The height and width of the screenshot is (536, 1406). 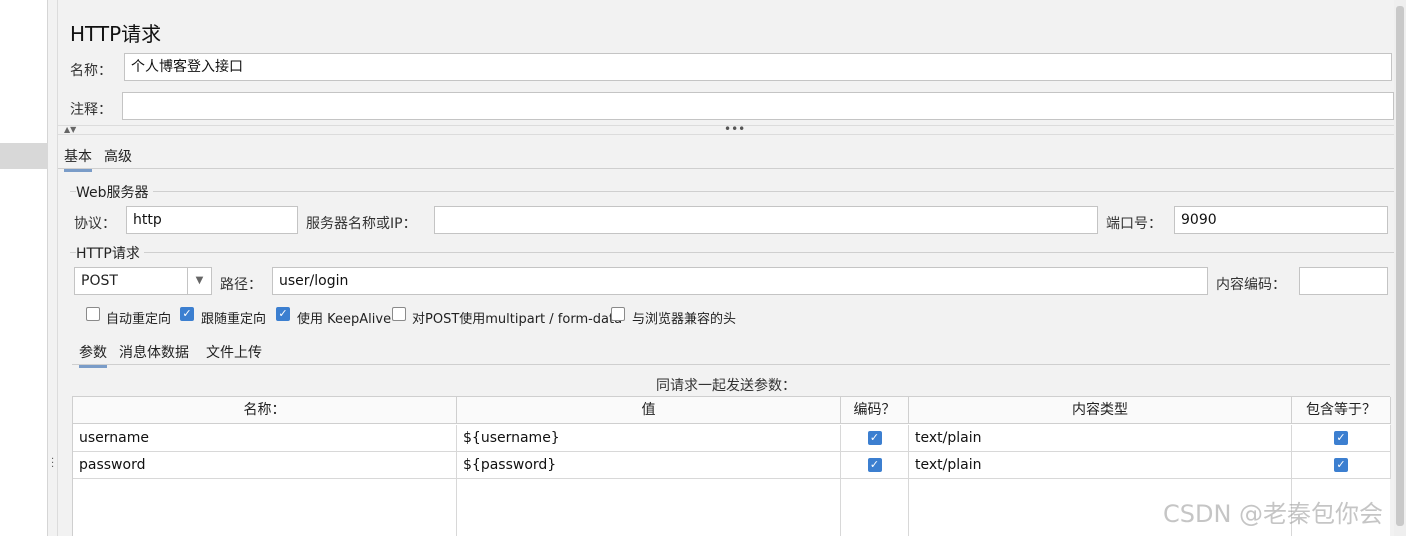 I want to click on scrollbar-thumb, so click(x=1400, y=266).